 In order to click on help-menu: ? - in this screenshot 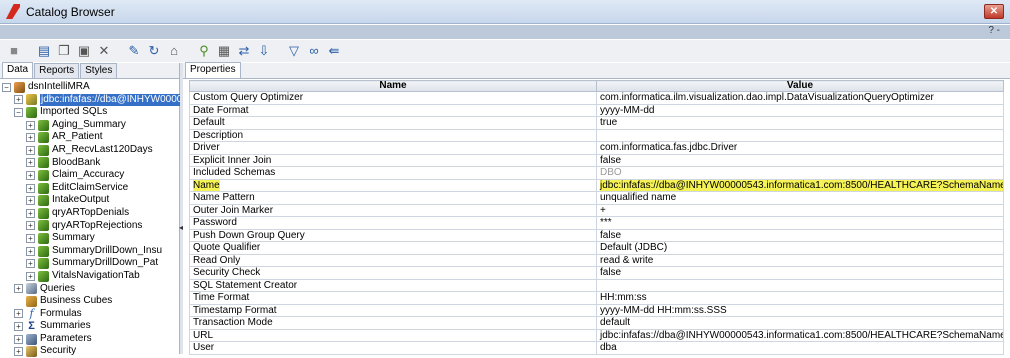, I will do `click(994, 30)`.